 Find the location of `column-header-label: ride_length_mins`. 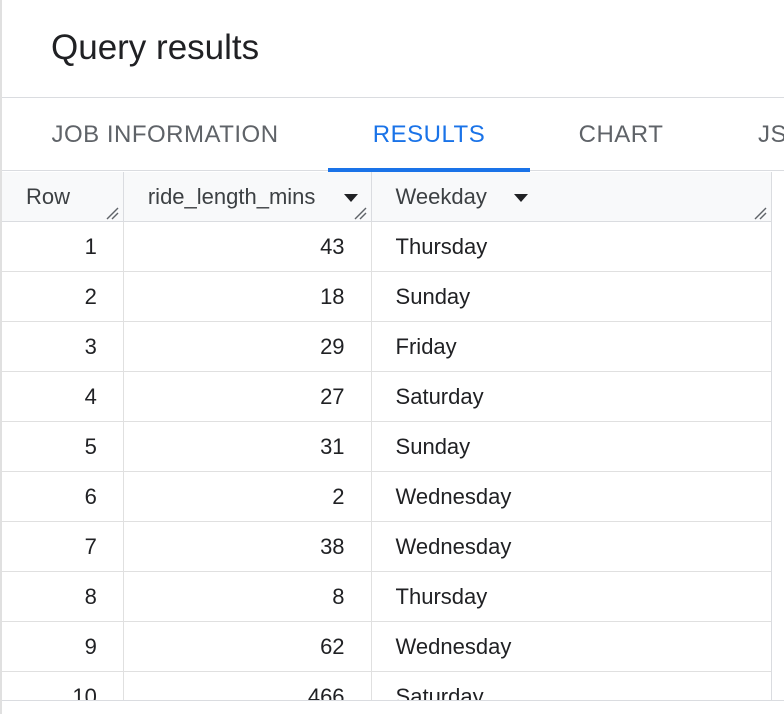

column-header-label: ride_length_mins is located at coordinates (231, 196).